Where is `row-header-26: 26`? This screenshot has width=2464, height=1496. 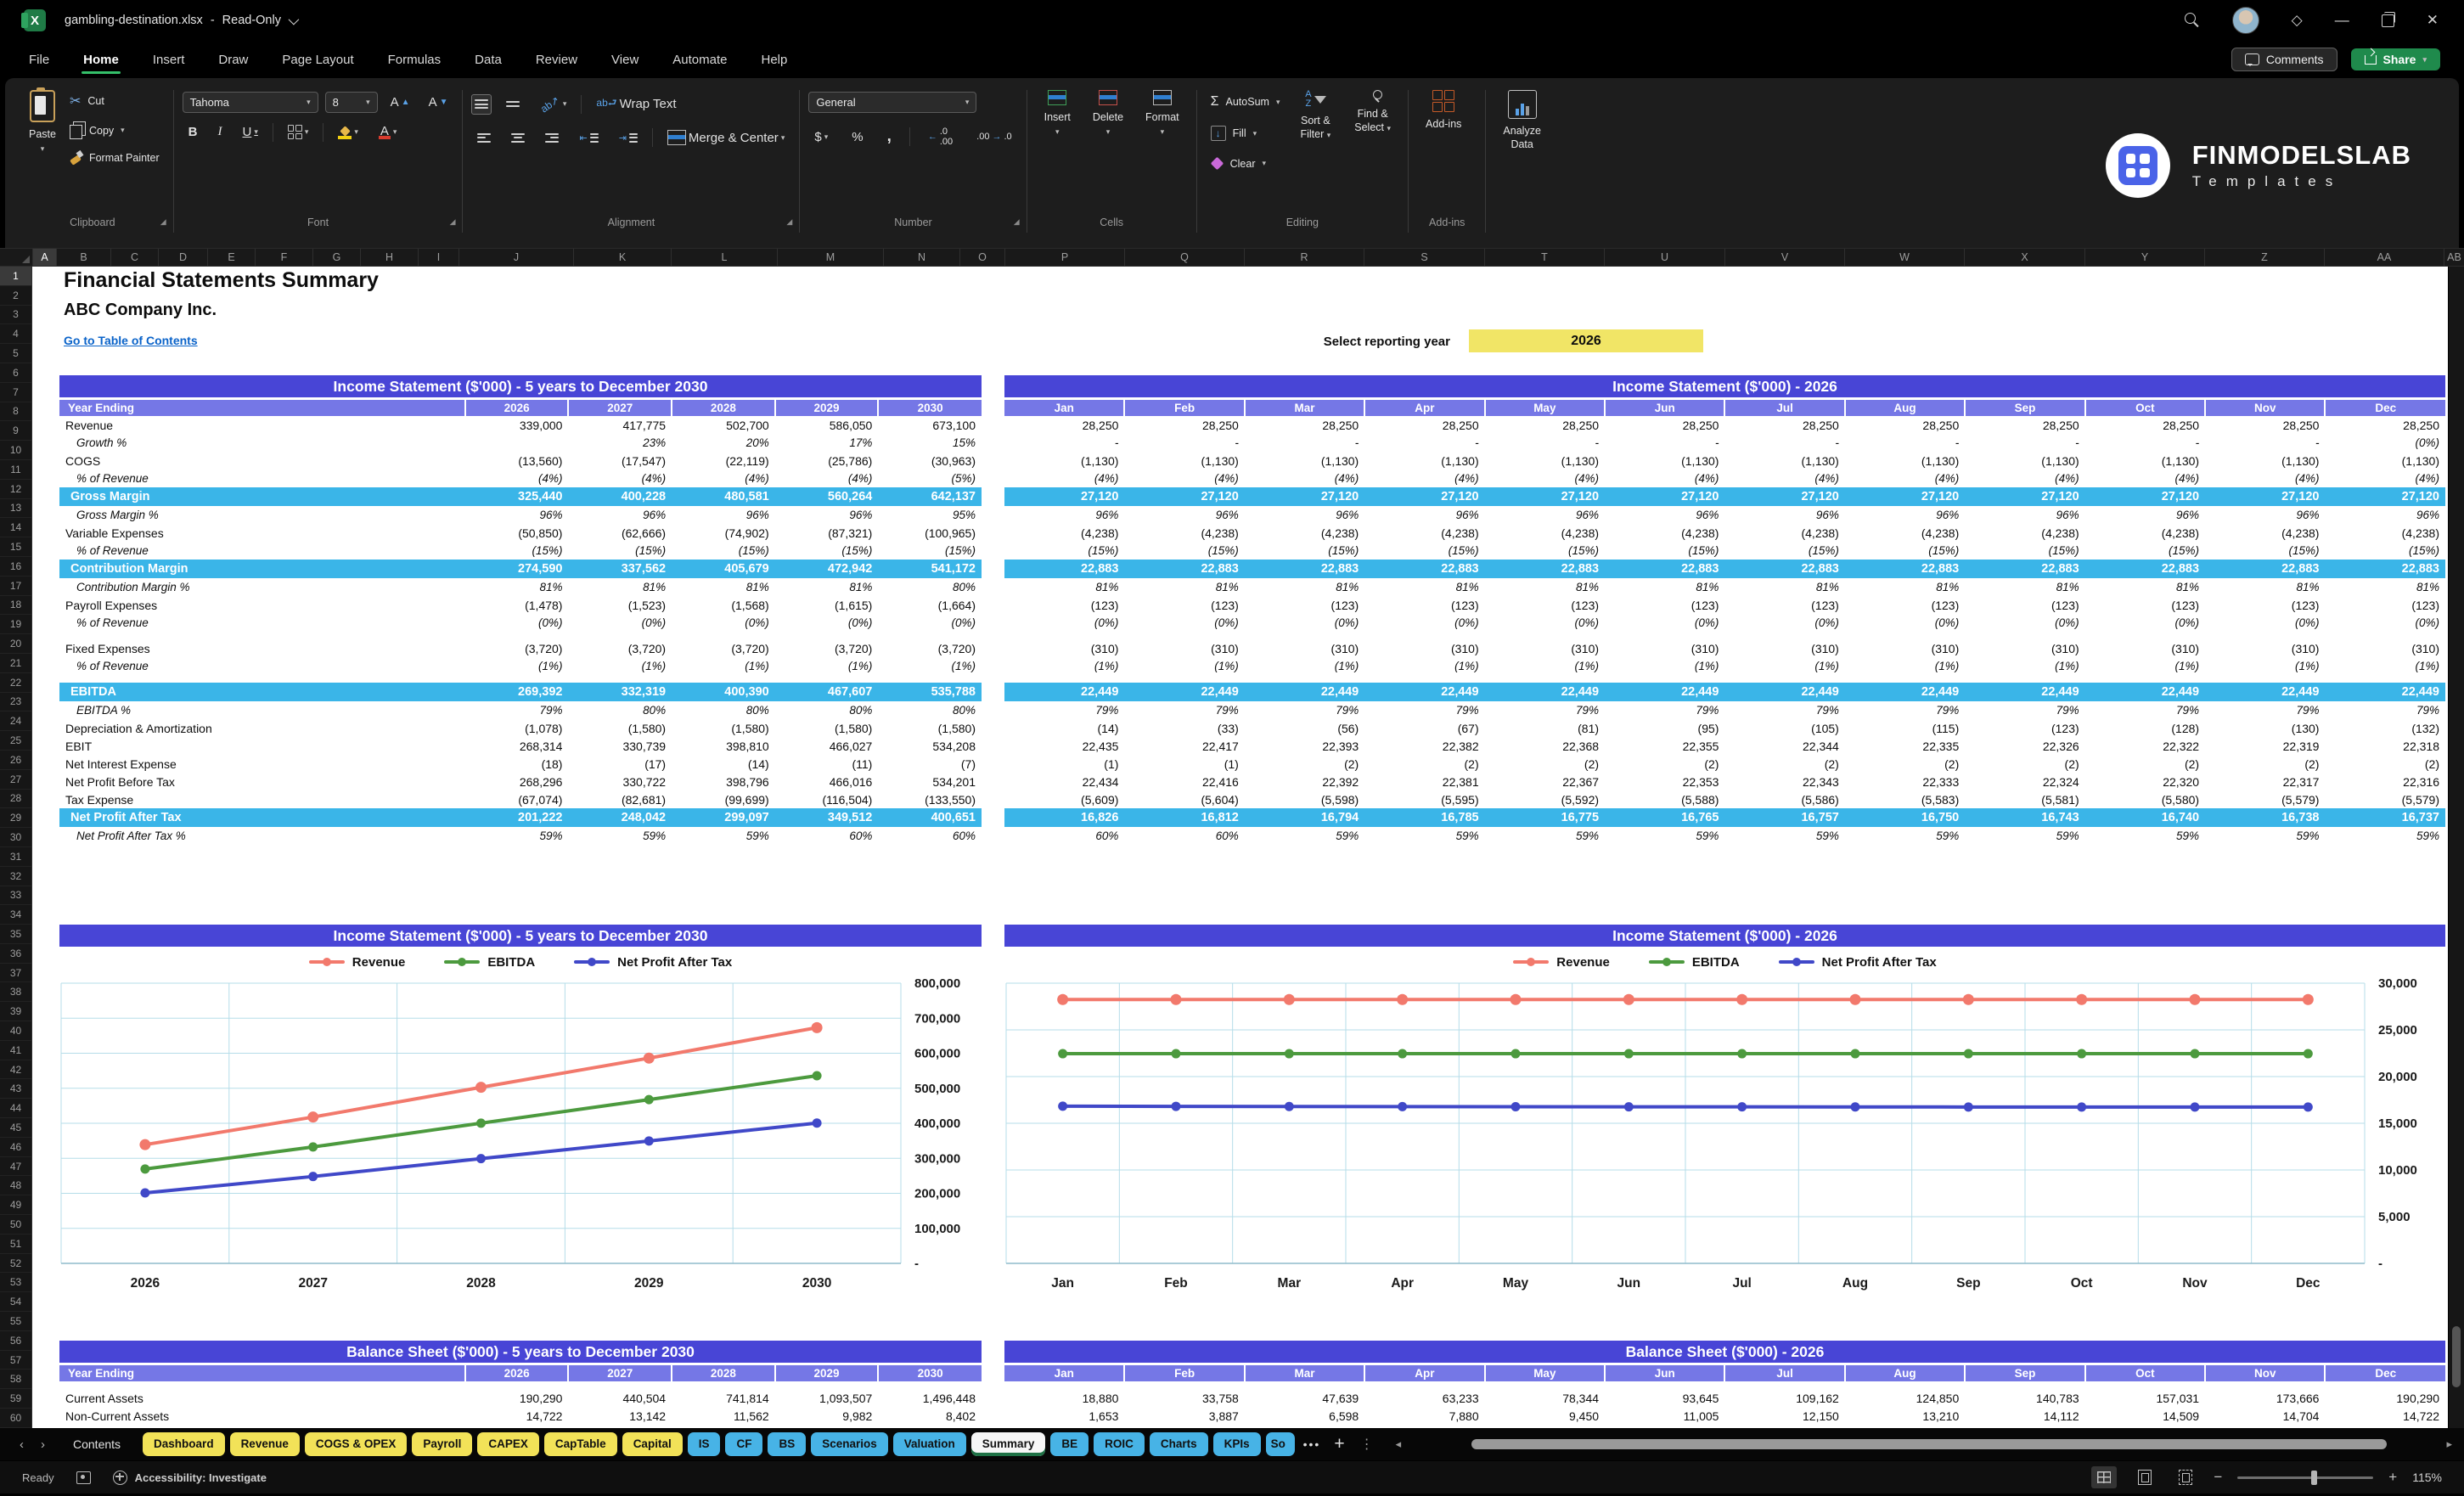
row-header-26: 26 is located at coordinates (15, 760).